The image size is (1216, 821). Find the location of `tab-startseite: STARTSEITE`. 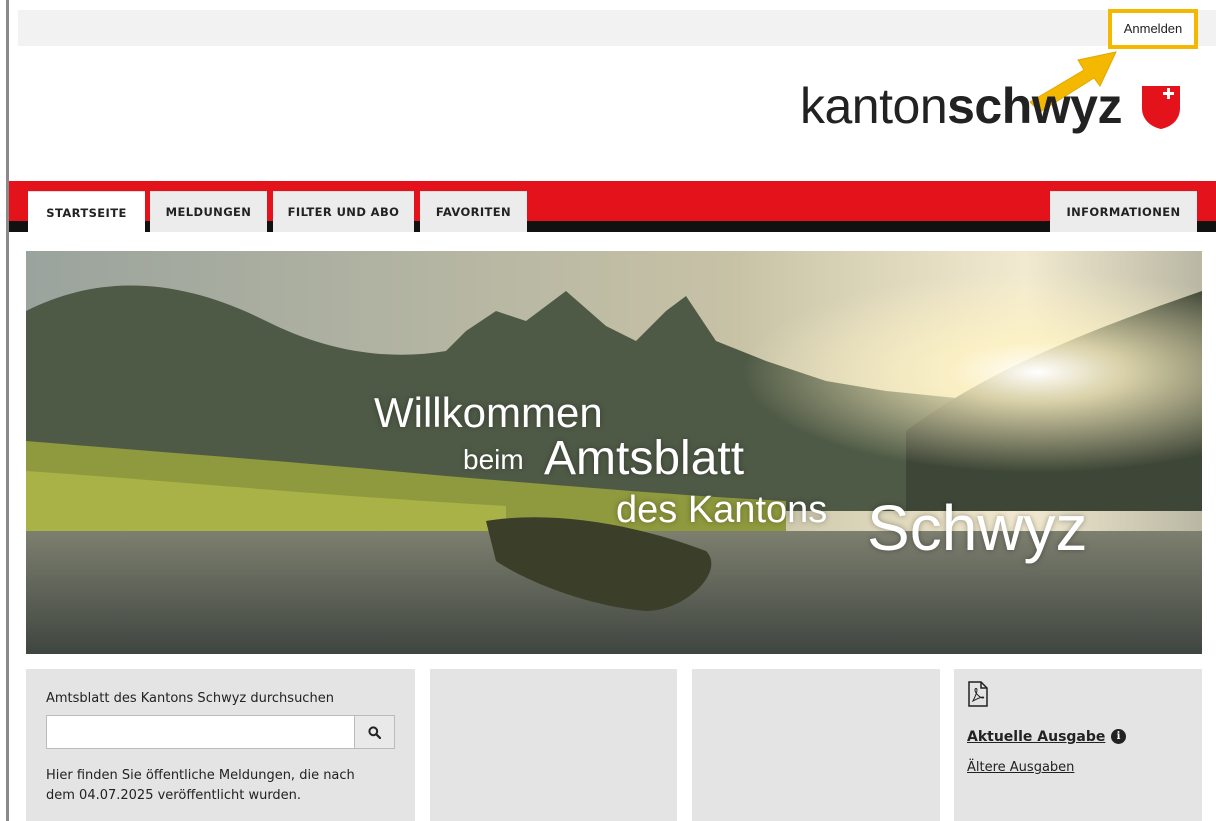

tab-startseite: STARTSEITE is located at coordinates (86, 212).